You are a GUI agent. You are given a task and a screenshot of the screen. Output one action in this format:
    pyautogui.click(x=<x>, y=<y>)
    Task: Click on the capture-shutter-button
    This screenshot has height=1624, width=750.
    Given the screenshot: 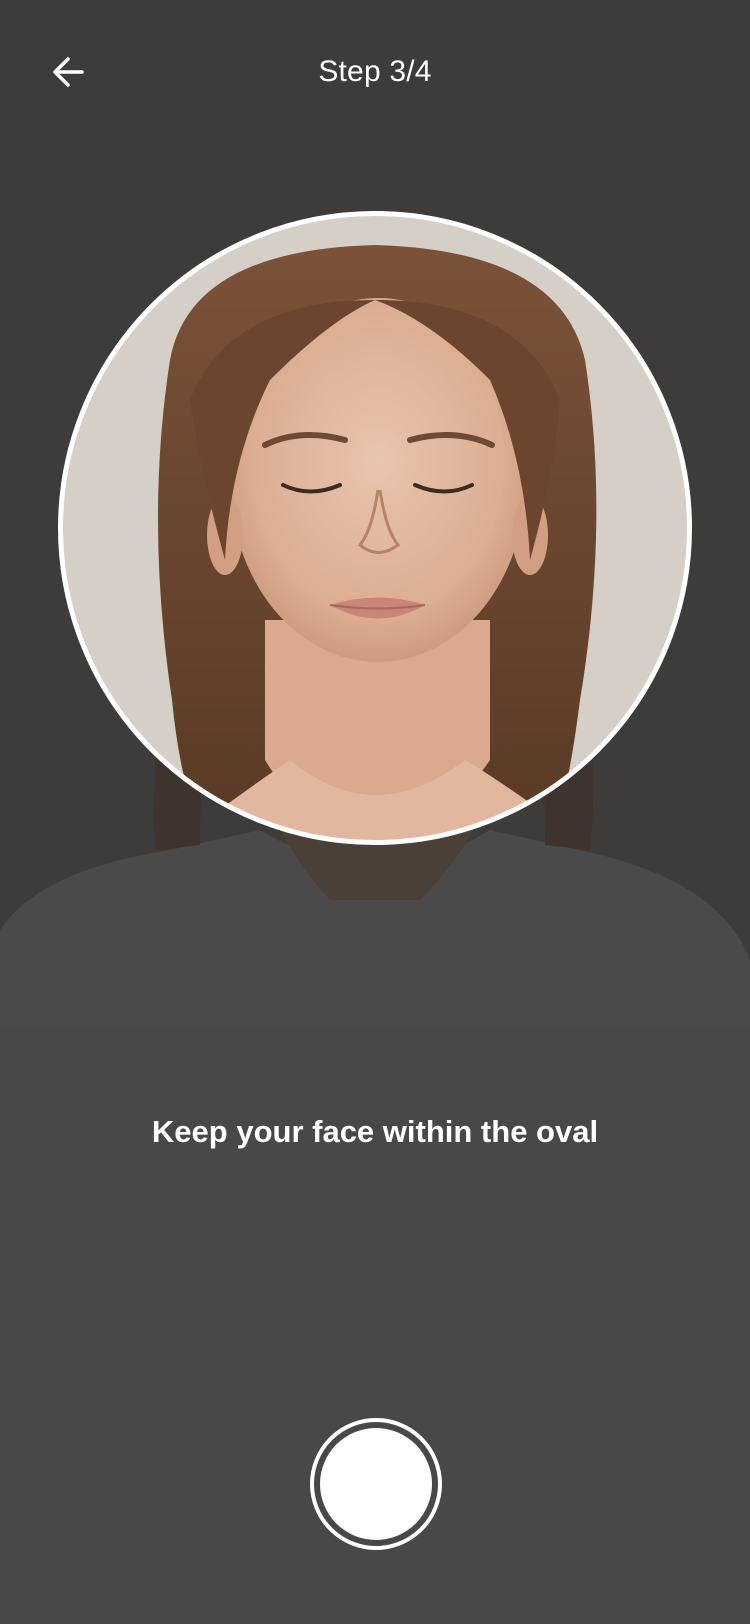 What is the action you would take?
    pyautogui.click(x=376, y=1484)
    